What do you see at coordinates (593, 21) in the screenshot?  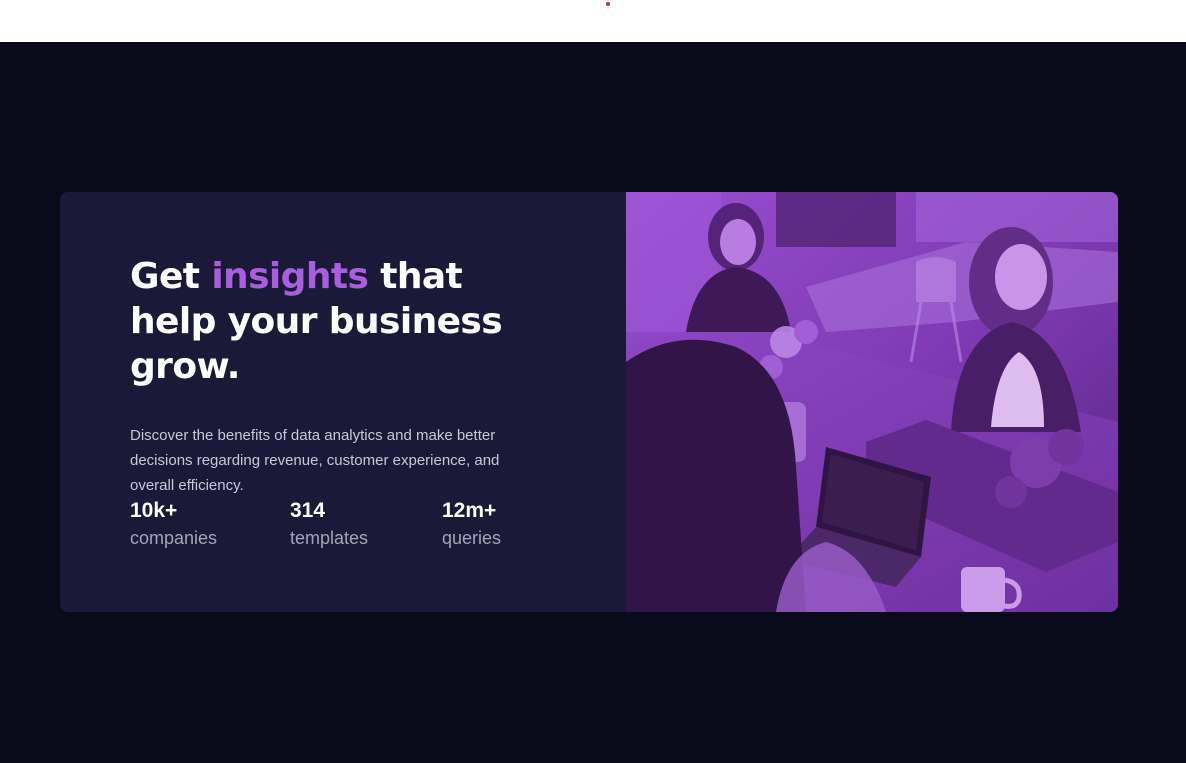 I see `browser-top-bar` at bounding box center [593, 21].